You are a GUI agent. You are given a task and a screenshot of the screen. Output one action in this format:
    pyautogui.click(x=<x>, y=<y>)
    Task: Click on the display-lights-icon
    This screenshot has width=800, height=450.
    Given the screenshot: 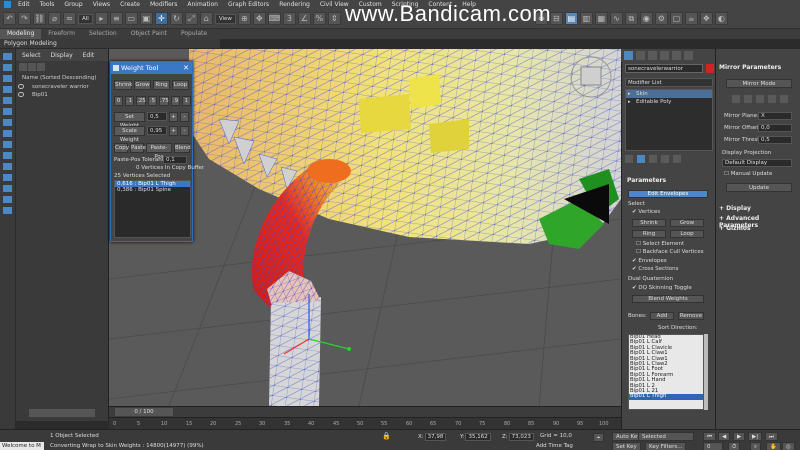 What is the action you would take?
    pyautogui.click(x=7, y=100)
    